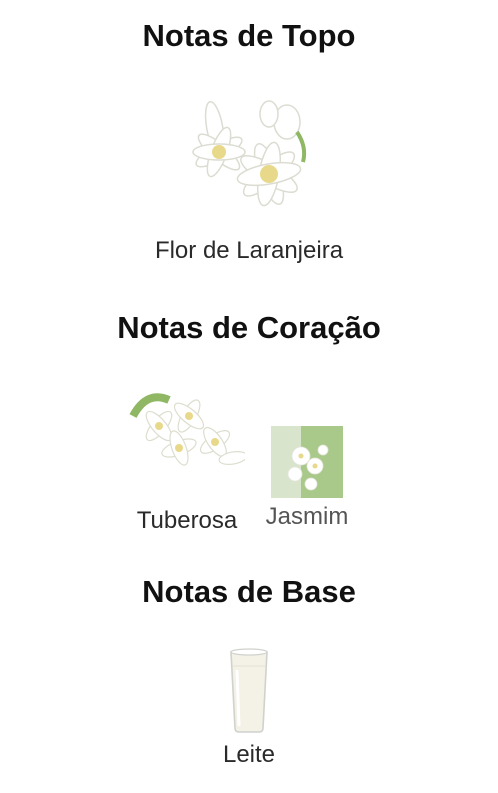  I want to click on heart-notes-heading: Notas de Coração, so click(249, 327).